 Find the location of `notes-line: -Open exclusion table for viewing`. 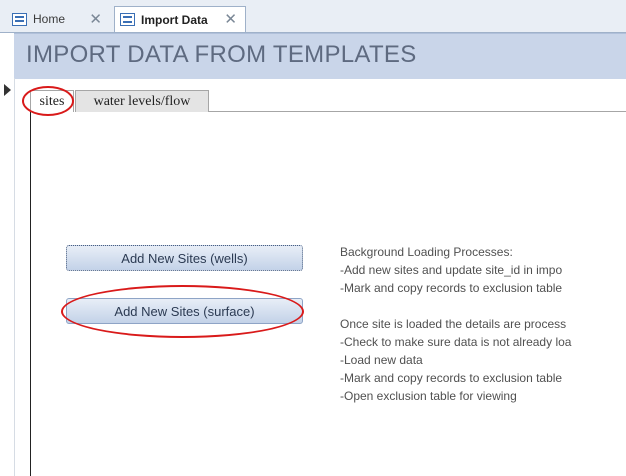

notes-line: -Open exclusion table for viewing is located at coordinates (428, 396).